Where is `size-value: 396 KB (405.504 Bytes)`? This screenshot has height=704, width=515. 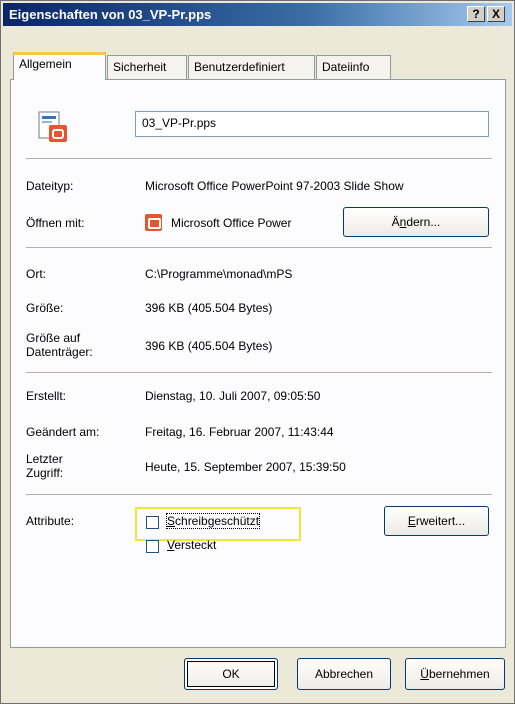
size-value: 396 KB (405.504 Bytes) is located at coordinates (209, 308).